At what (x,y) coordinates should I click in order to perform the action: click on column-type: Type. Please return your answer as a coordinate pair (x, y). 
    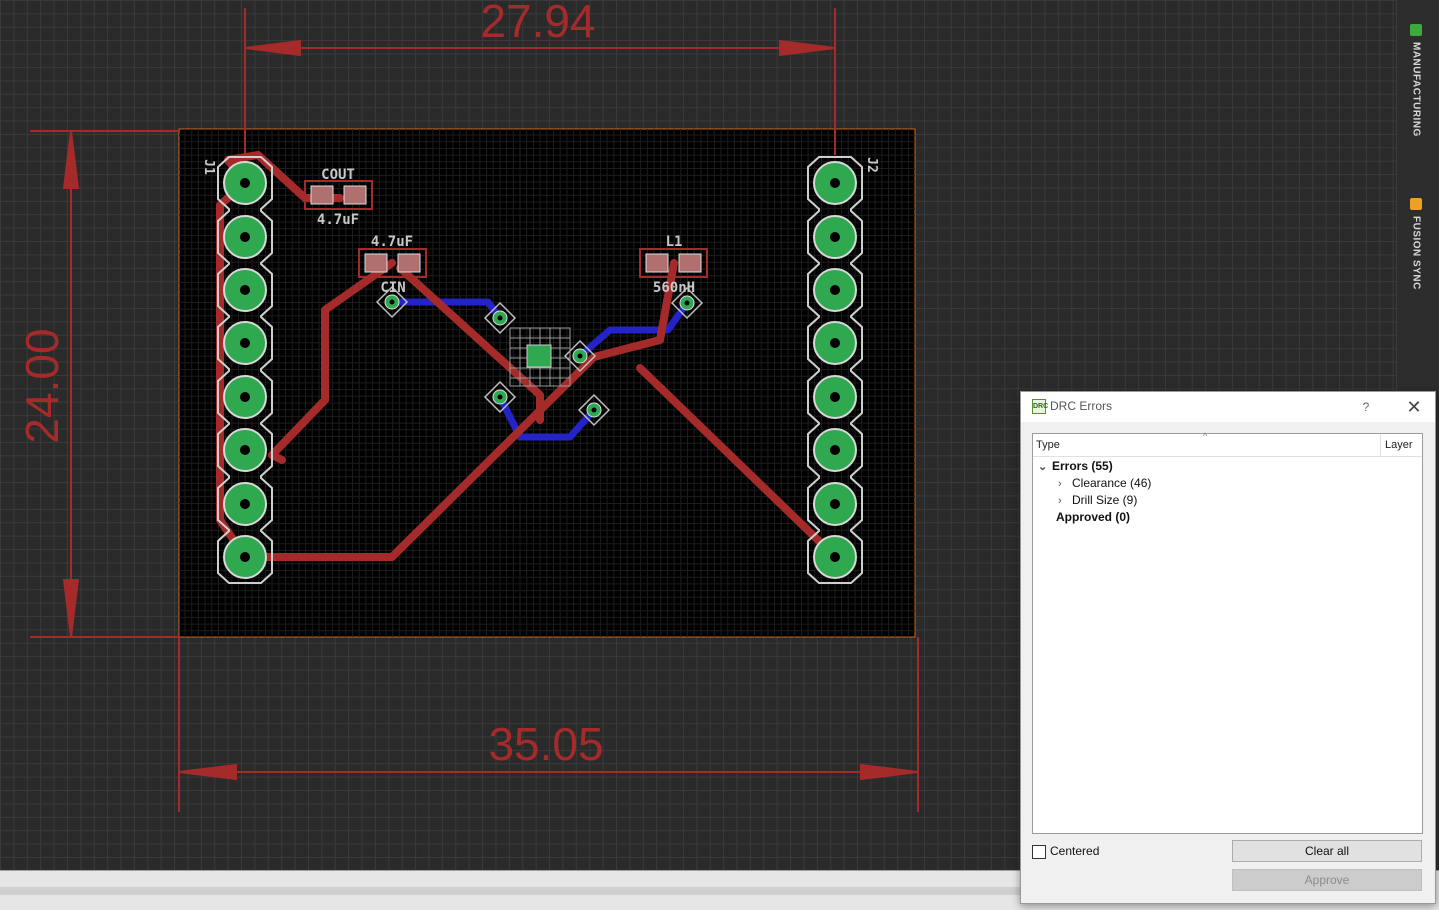
    Looking at the image, I should click on (1048, 445).